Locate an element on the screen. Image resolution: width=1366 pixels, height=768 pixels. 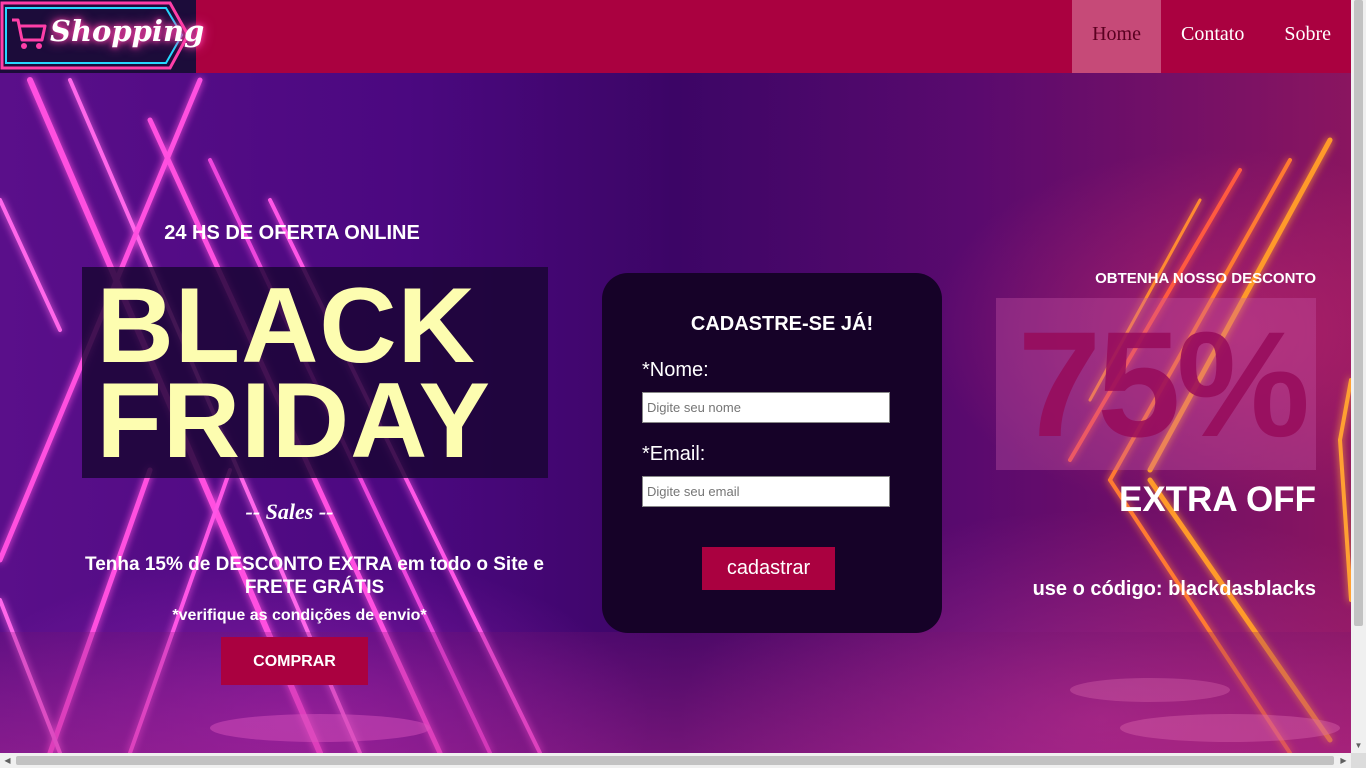
scrollbar-corner is located at coordinates (1358, 760).